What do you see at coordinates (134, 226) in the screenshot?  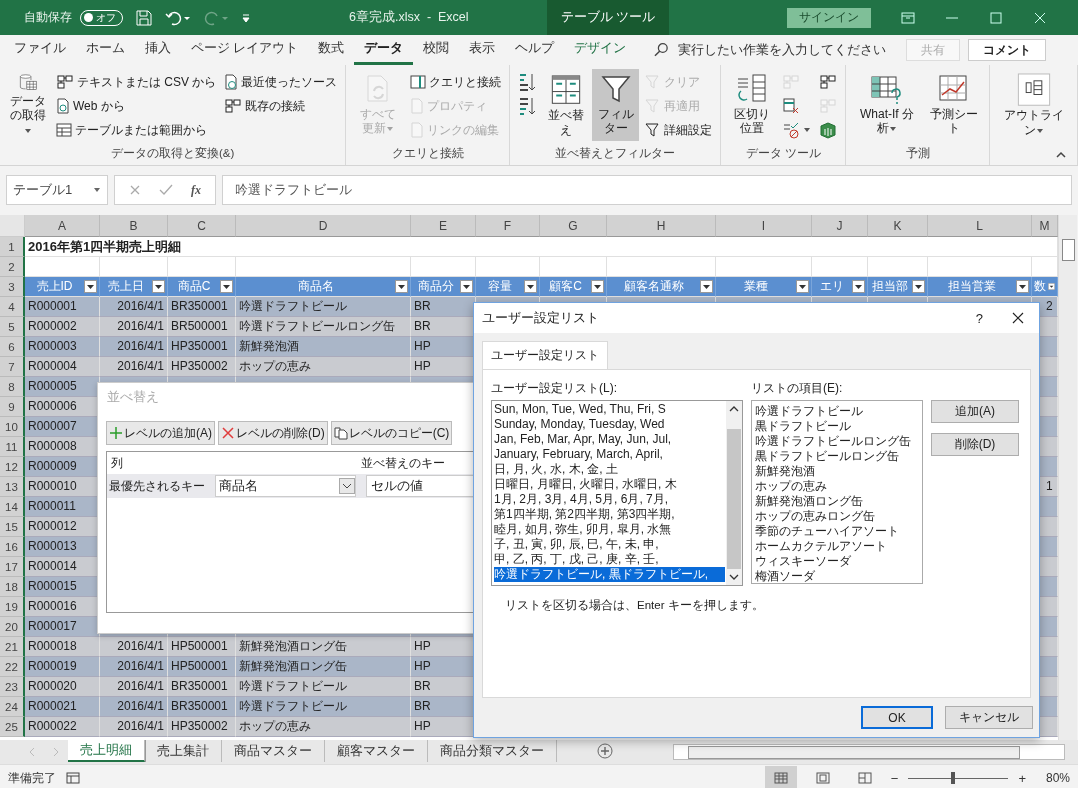 I see `column-header: B` at bounding box center [134, 226].